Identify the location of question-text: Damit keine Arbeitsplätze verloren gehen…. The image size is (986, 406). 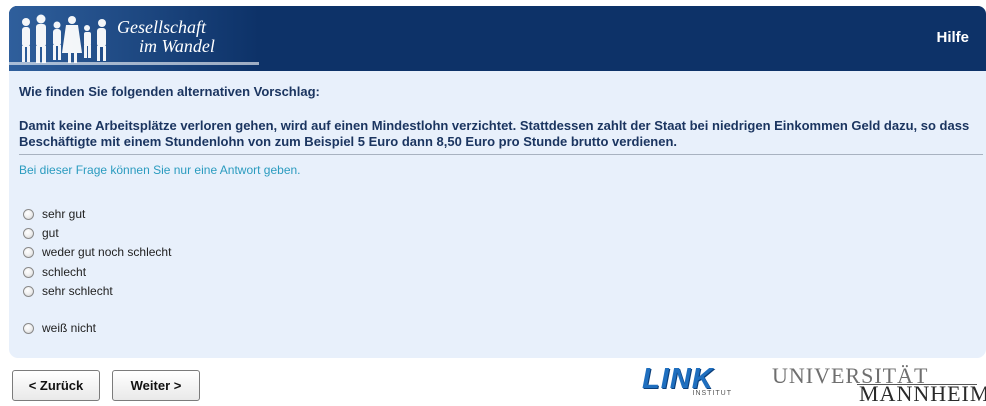
(494, 133).